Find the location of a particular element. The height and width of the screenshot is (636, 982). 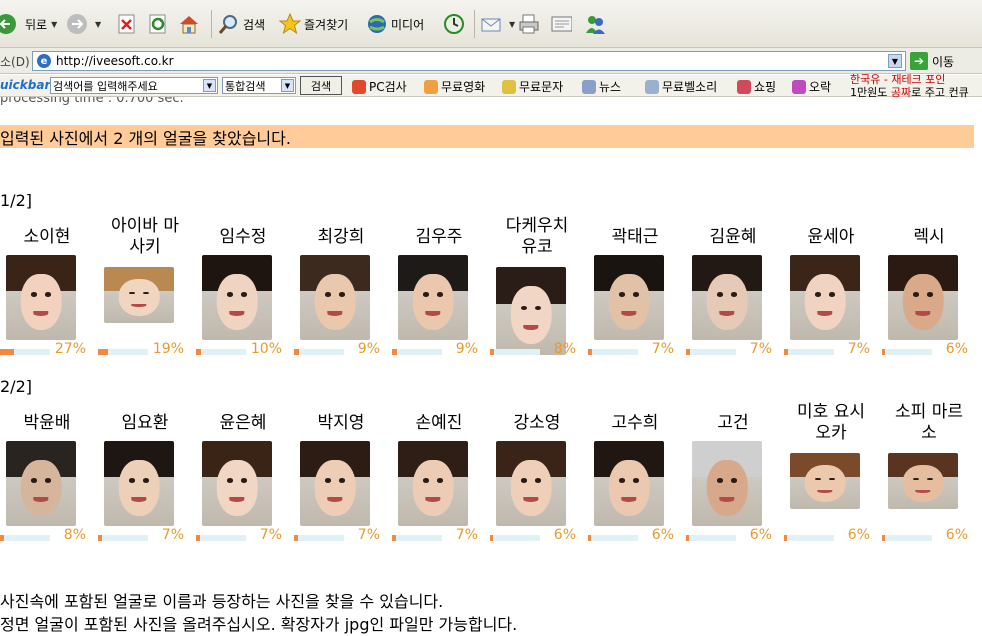

film-icon is located at coordinates (431, 86).